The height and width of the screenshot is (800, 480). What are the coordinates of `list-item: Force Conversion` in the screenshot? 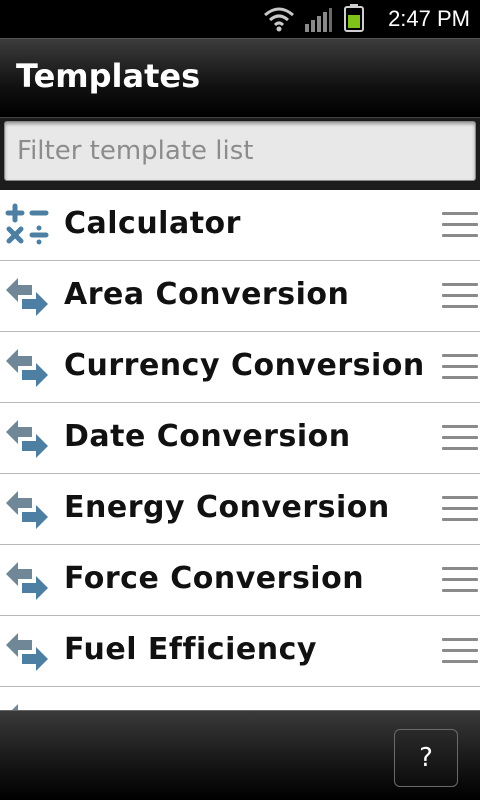 It's located at (240, 580).